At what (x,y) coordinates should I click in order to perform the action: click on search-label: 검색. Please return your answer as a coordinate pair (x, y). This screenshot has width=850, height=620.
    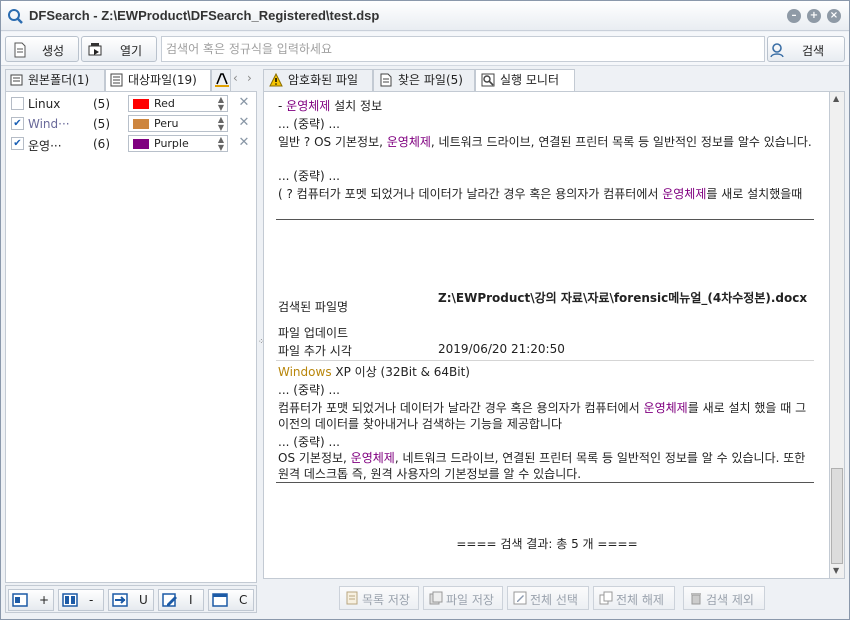
    Looking at the image, I should click on (813, 51).